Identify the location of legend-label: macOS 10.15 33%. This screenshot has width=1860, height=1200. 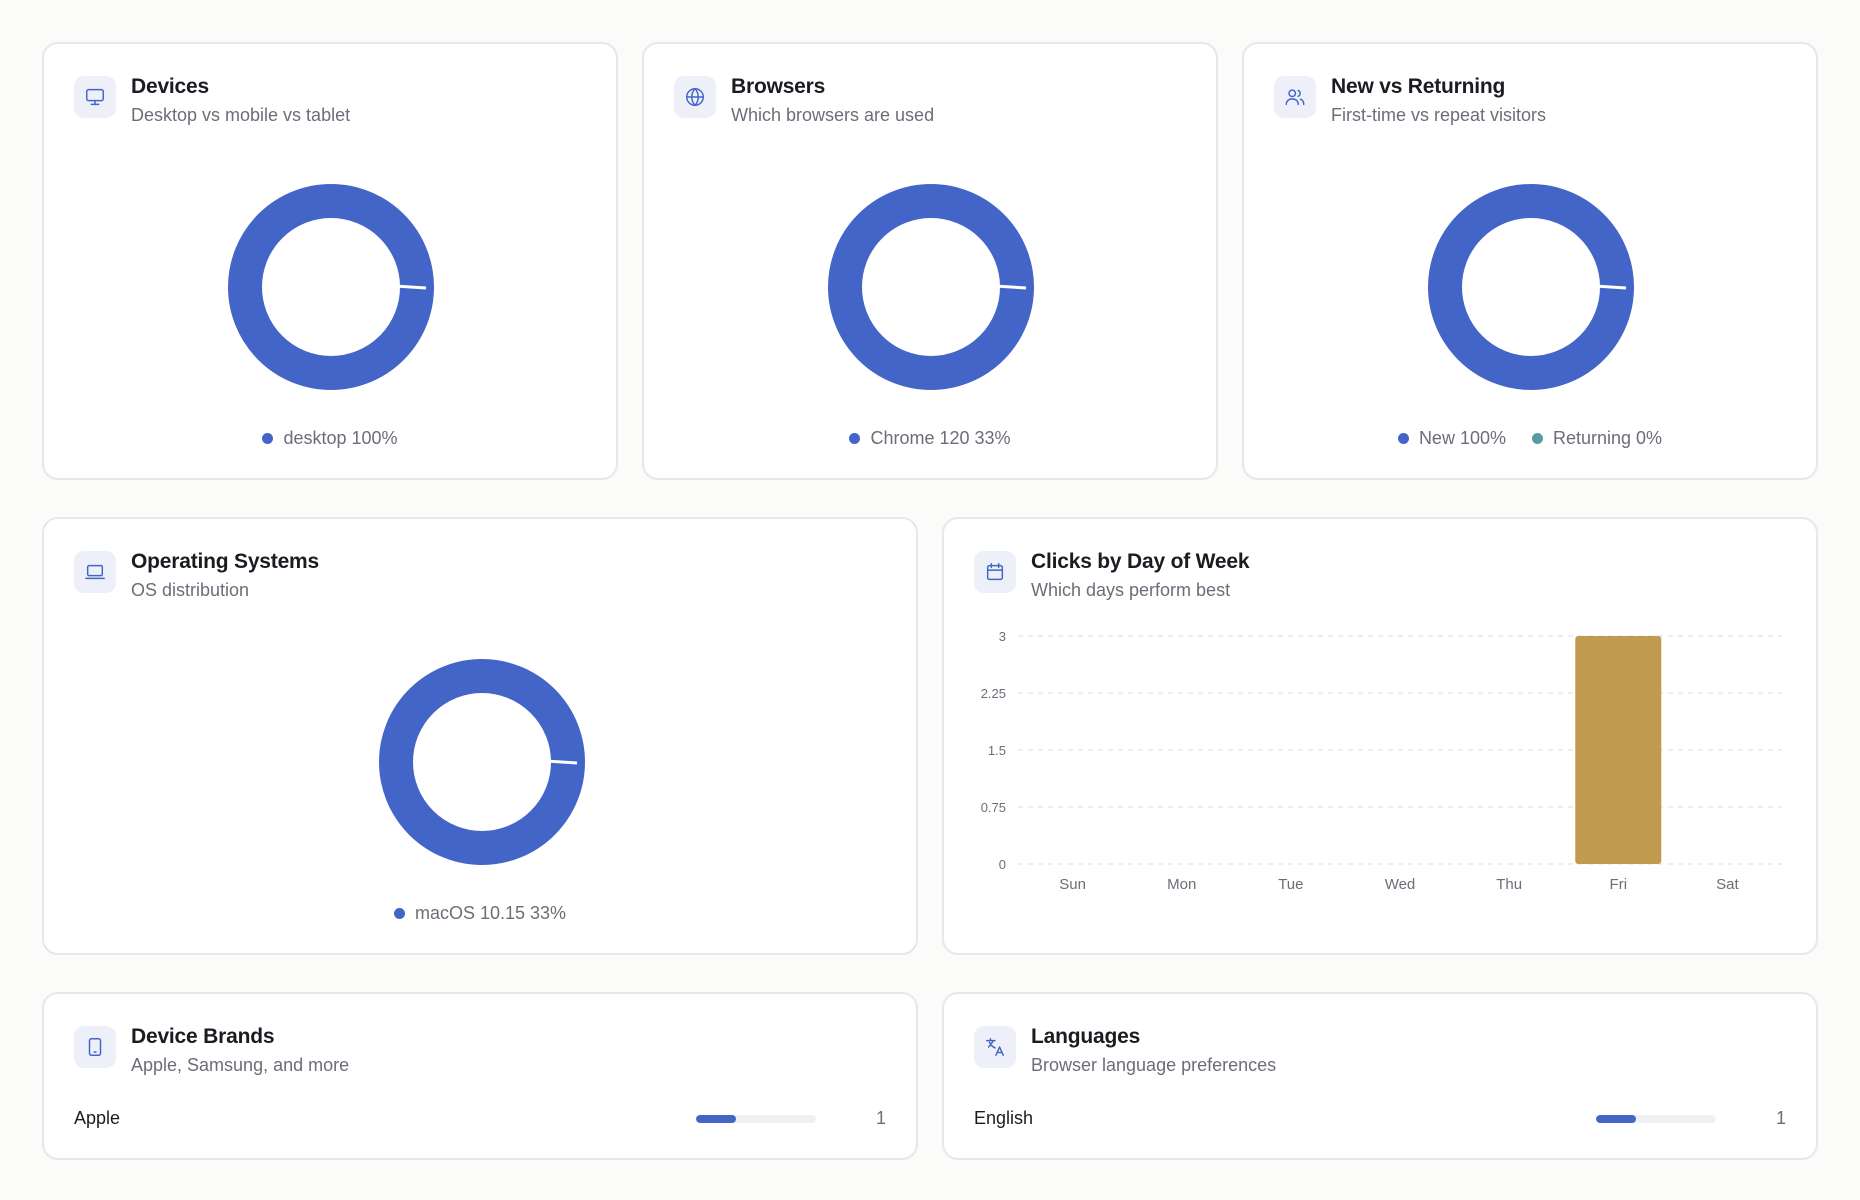
(490, 913).